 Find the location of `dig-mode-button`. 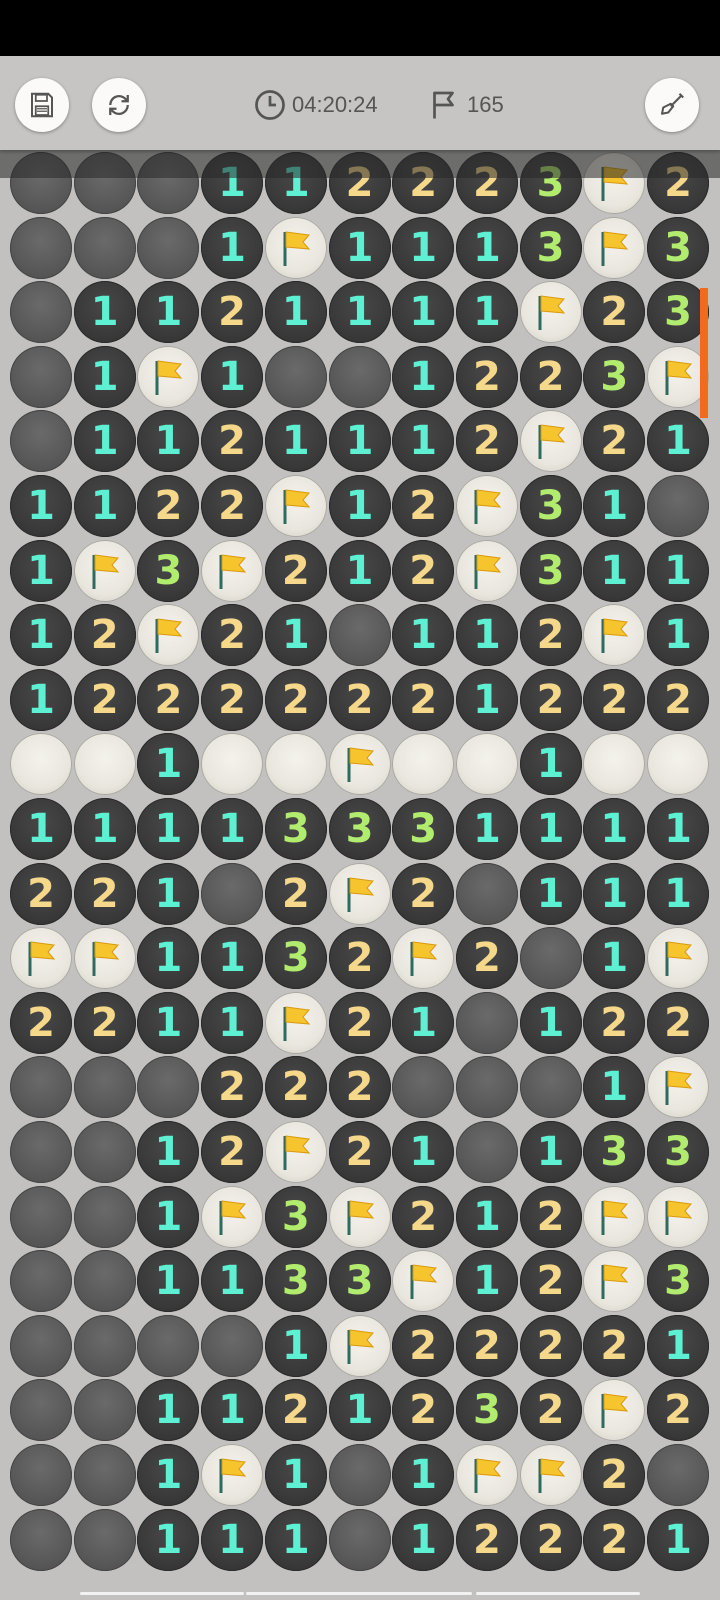

dig-mode-button is located at coordinates (672, 105).